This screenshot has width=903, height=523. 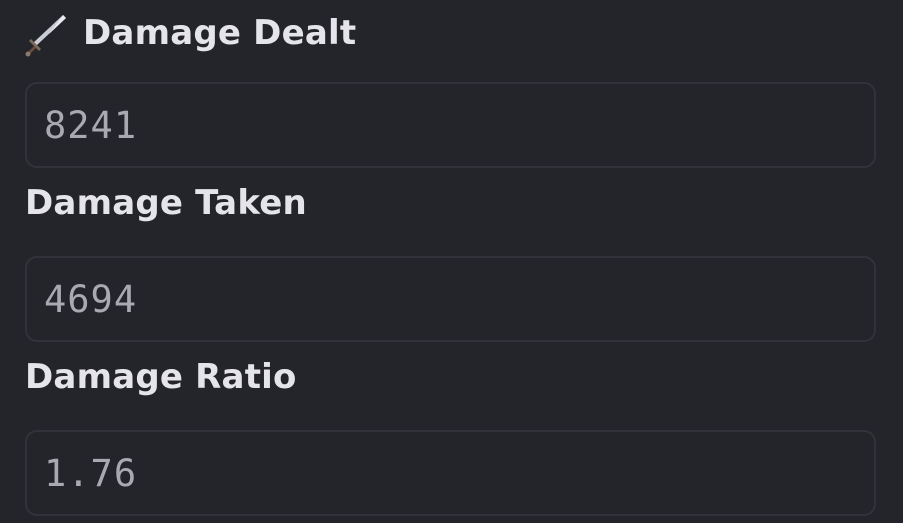 I want to click on damage-taken-value: 4694, so click(x=91, y=299).